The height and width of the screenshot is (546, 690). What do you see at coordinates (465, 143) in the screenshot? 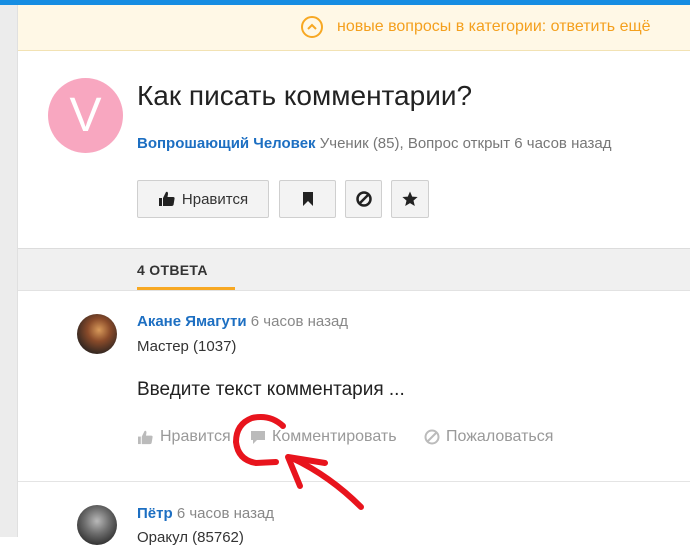
I see `question-meta-text: Ученик (85), Вопрос открыт 6 часов назад` at bounding box center [465, 143].